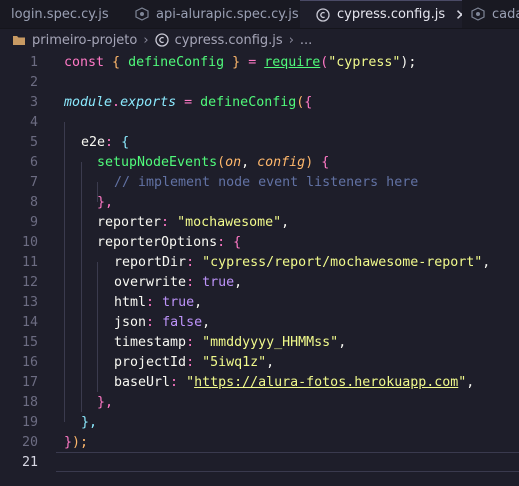 The image size is (519, 486). What do you see at coordinates (259, 282) in the screenshot?
I see `code-line: 12 overwrite: true,` at bounding box center [259, 282].